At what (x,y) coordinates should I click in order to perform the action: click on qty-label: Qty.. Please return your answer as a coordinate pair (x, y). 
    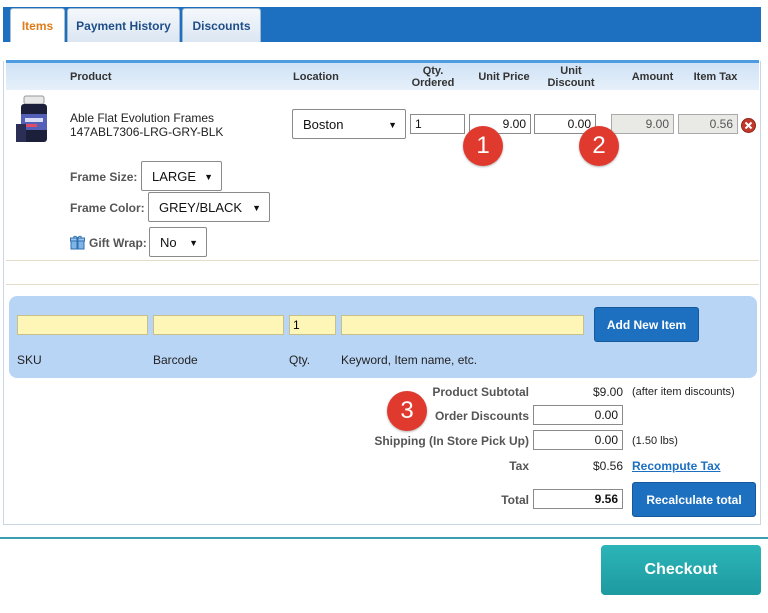
    Looking at the image, I should click on (300, 360).